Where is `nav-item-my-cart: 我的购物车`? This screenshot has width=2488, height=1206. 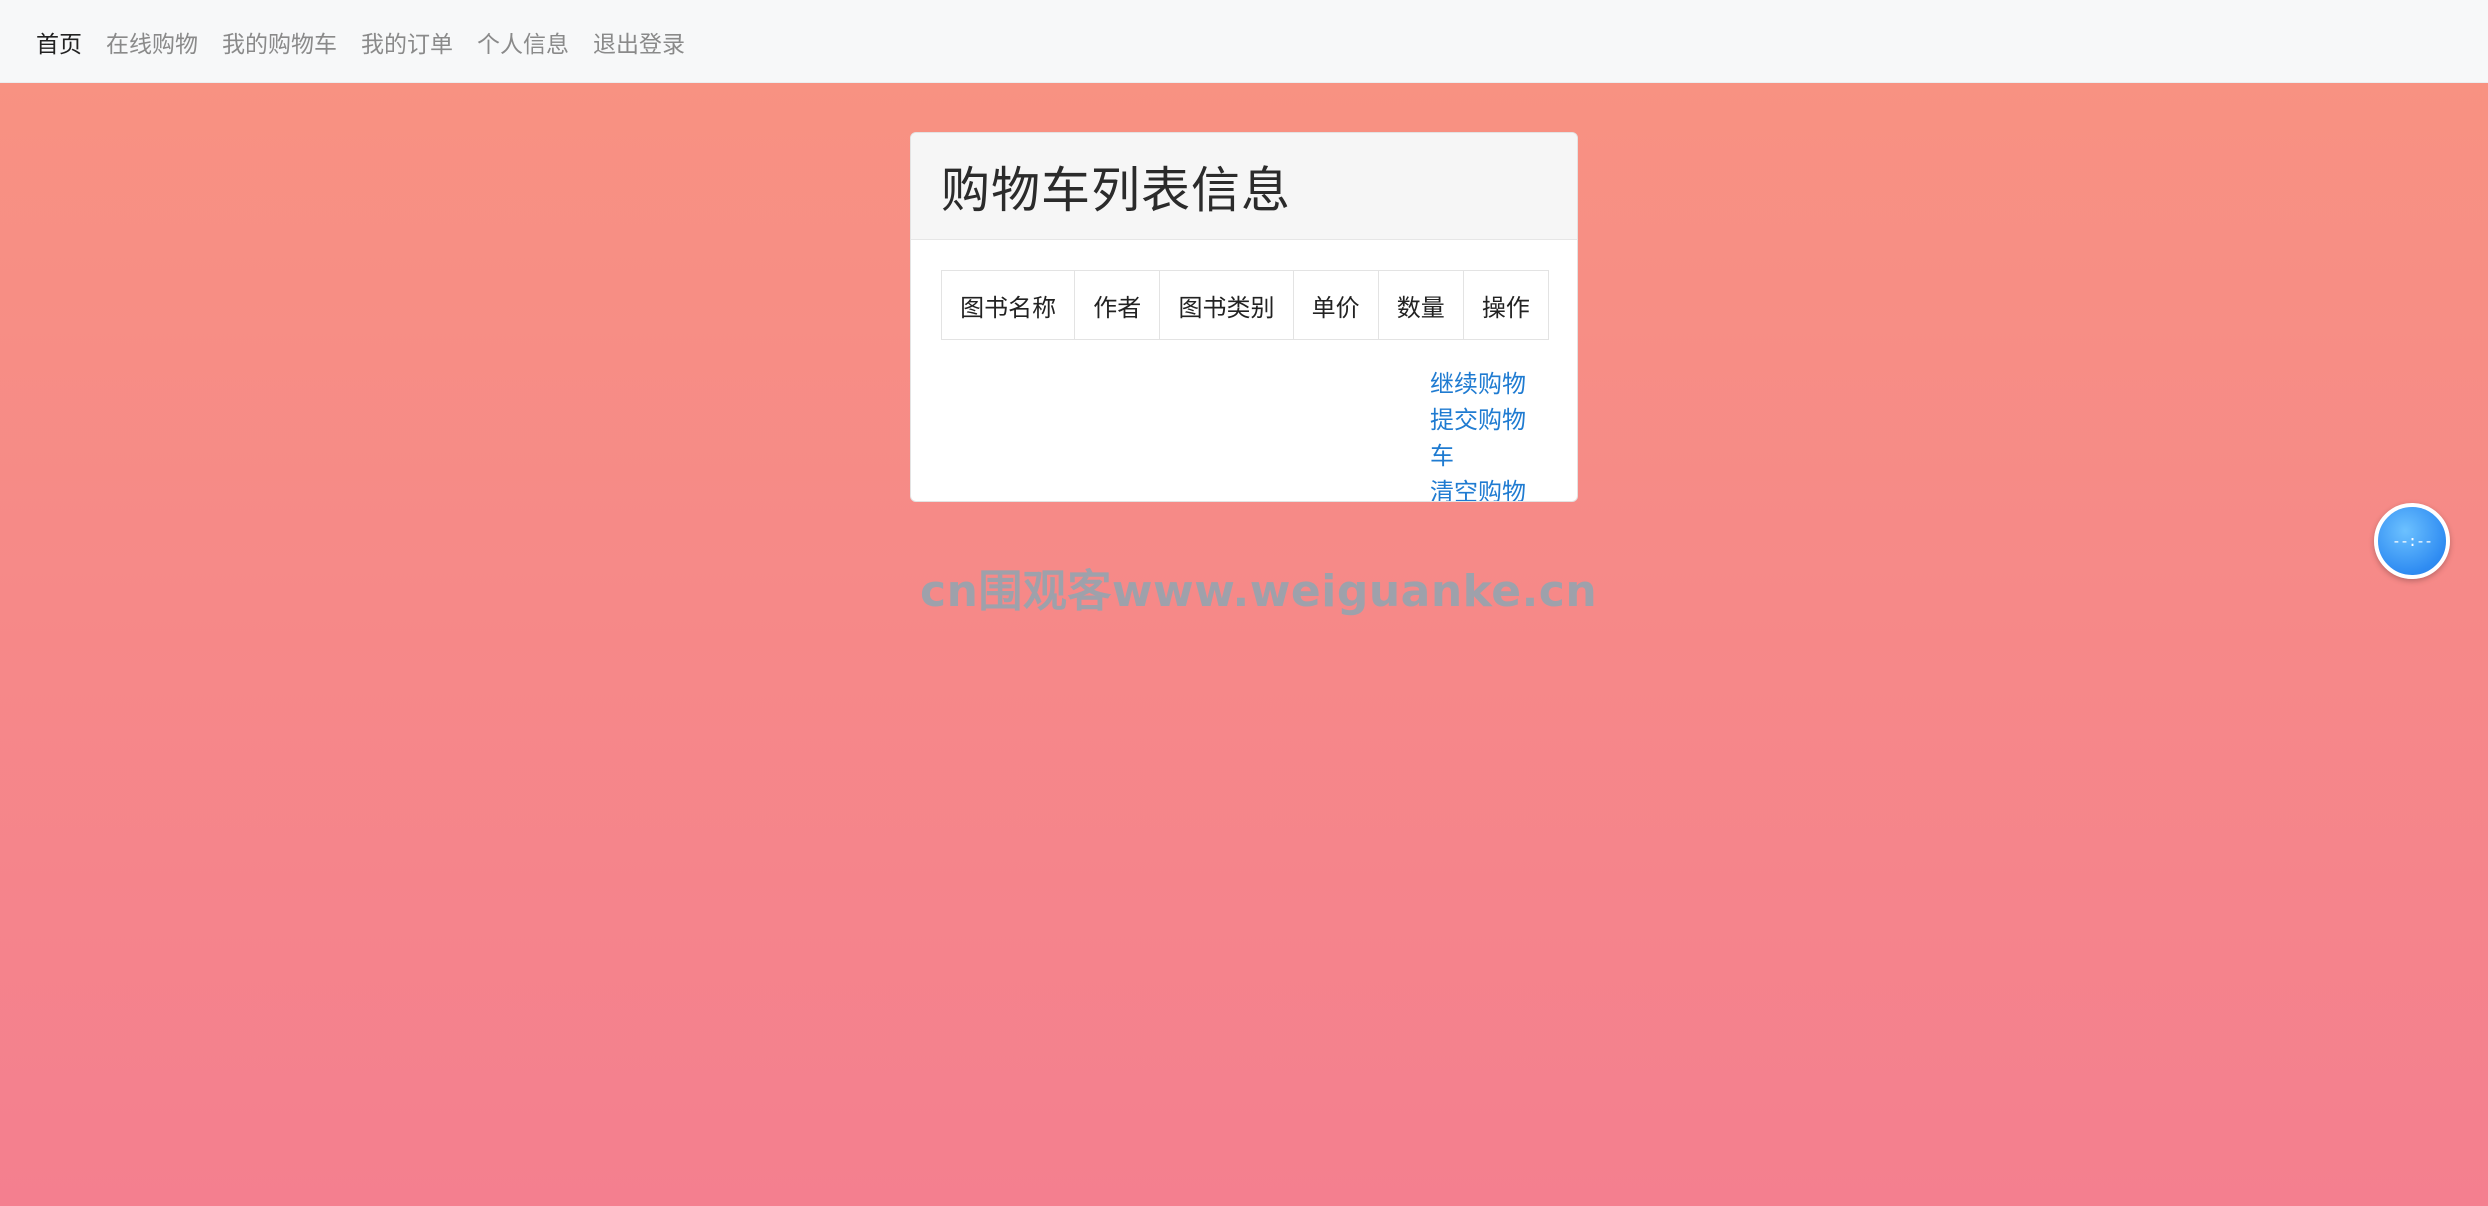
nav-item-my-cart: 我的购物车 is located at coordinates (279, 42).